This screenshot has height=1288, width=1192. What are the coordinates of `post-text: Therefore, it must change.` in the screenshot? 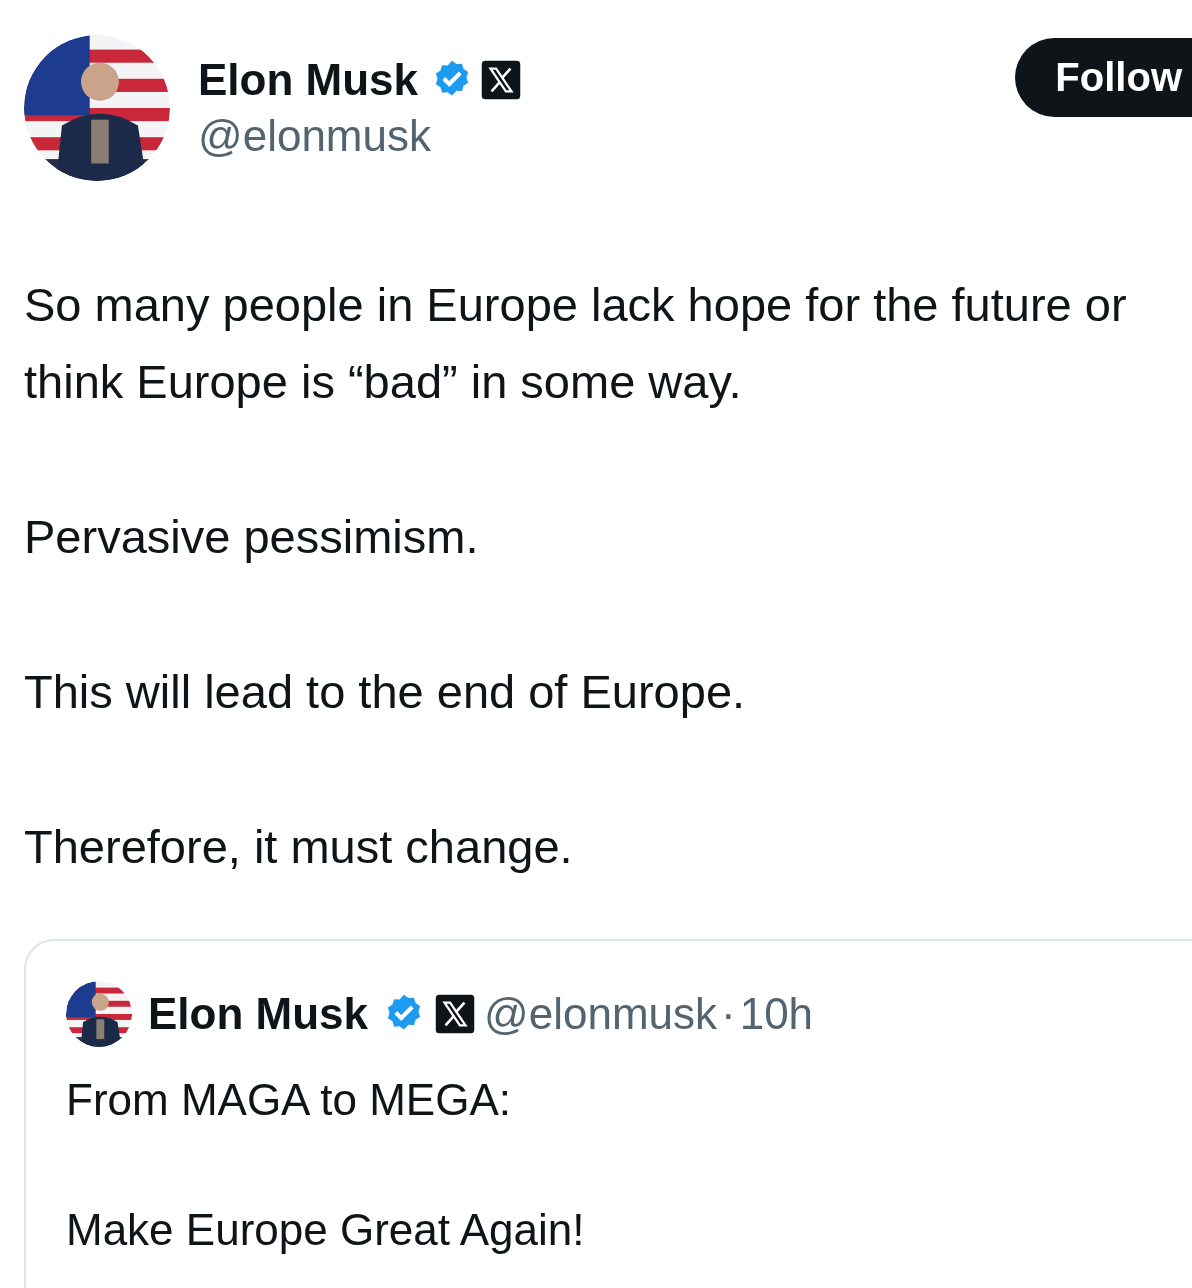 It's located at (299, 847).